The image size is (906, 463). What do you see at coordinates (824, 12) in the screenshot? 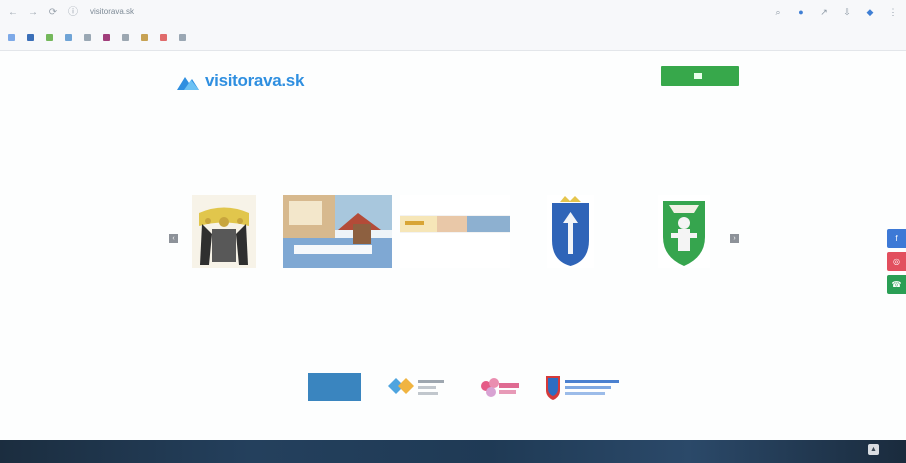
I see `share-icon: ↗` at bounding box center [824, 12].